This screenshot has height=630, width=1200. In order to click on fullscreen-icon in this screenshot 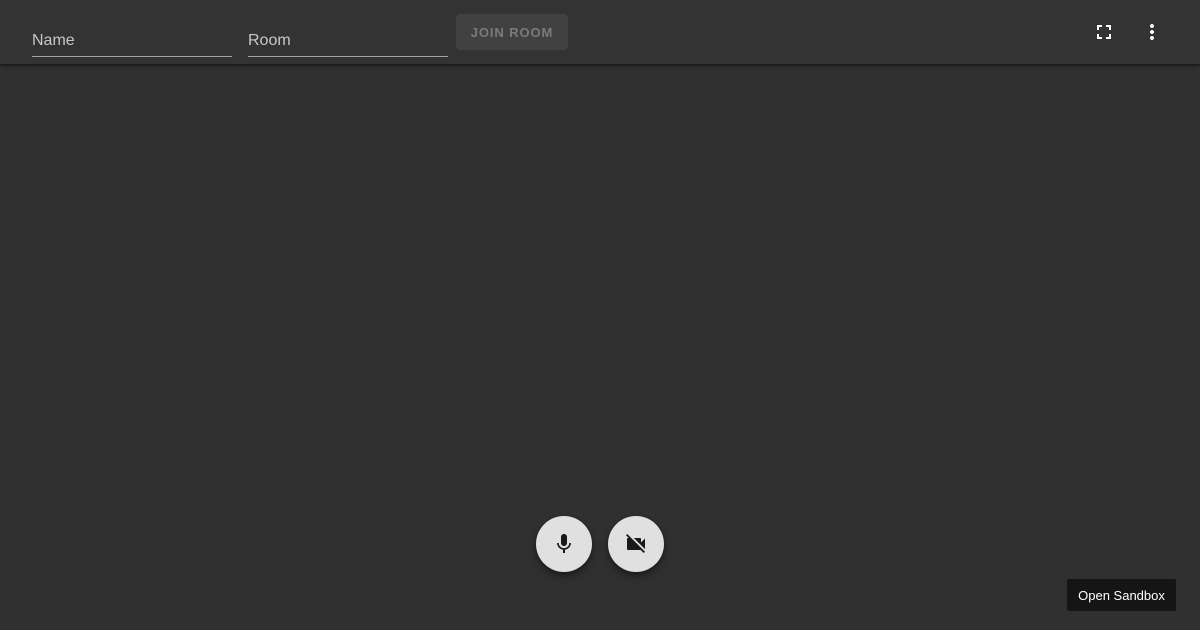, I will do `click(1104, 32)`.